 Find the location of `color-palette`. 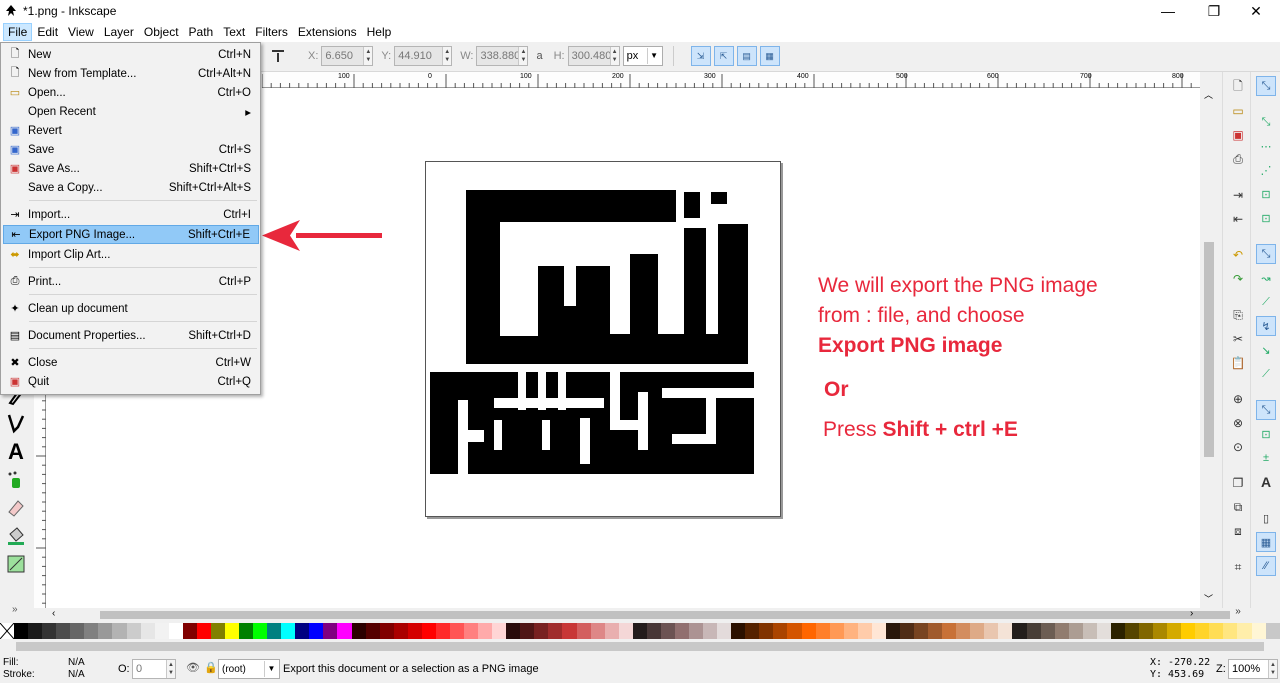

color-palette is located at coordinates (640, 631).